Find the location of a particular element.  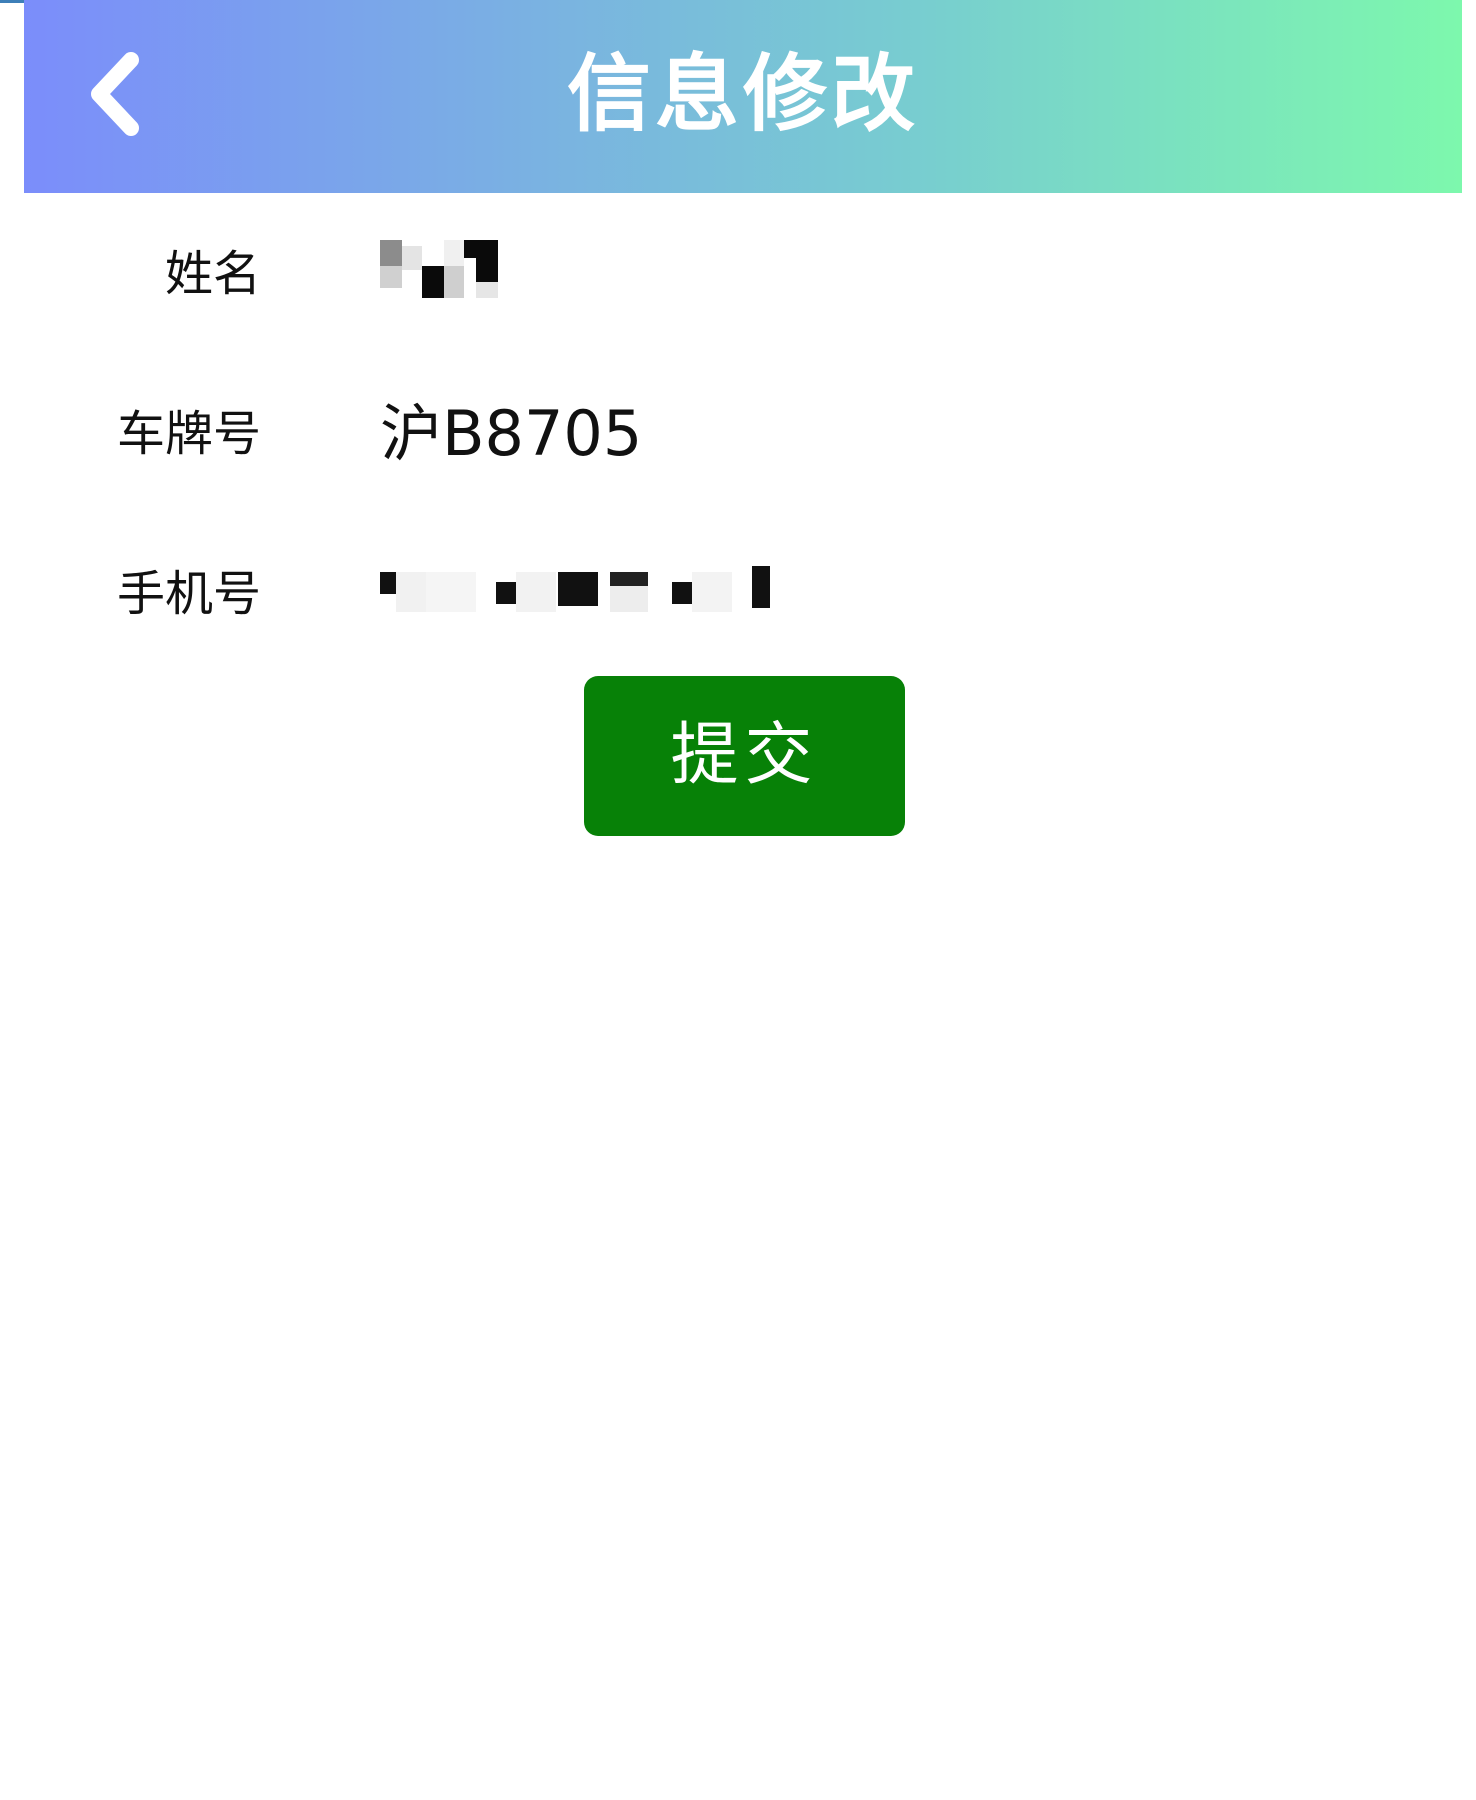

plate-field: 沪B8705 is located at coordinates (511, 434).